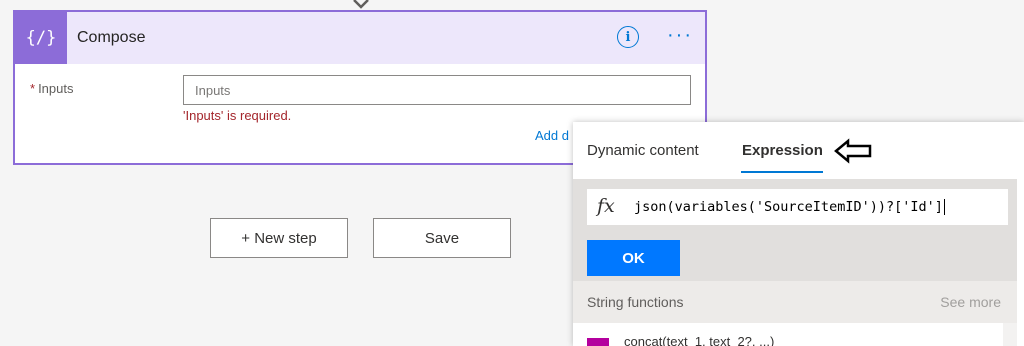 Image resolution: width=1024 pixels, height=346 pixels. What do you see at coordinates (782, 172) in the screenshot?
I see `active-tab-indicator` at bounding box center [782, 172].